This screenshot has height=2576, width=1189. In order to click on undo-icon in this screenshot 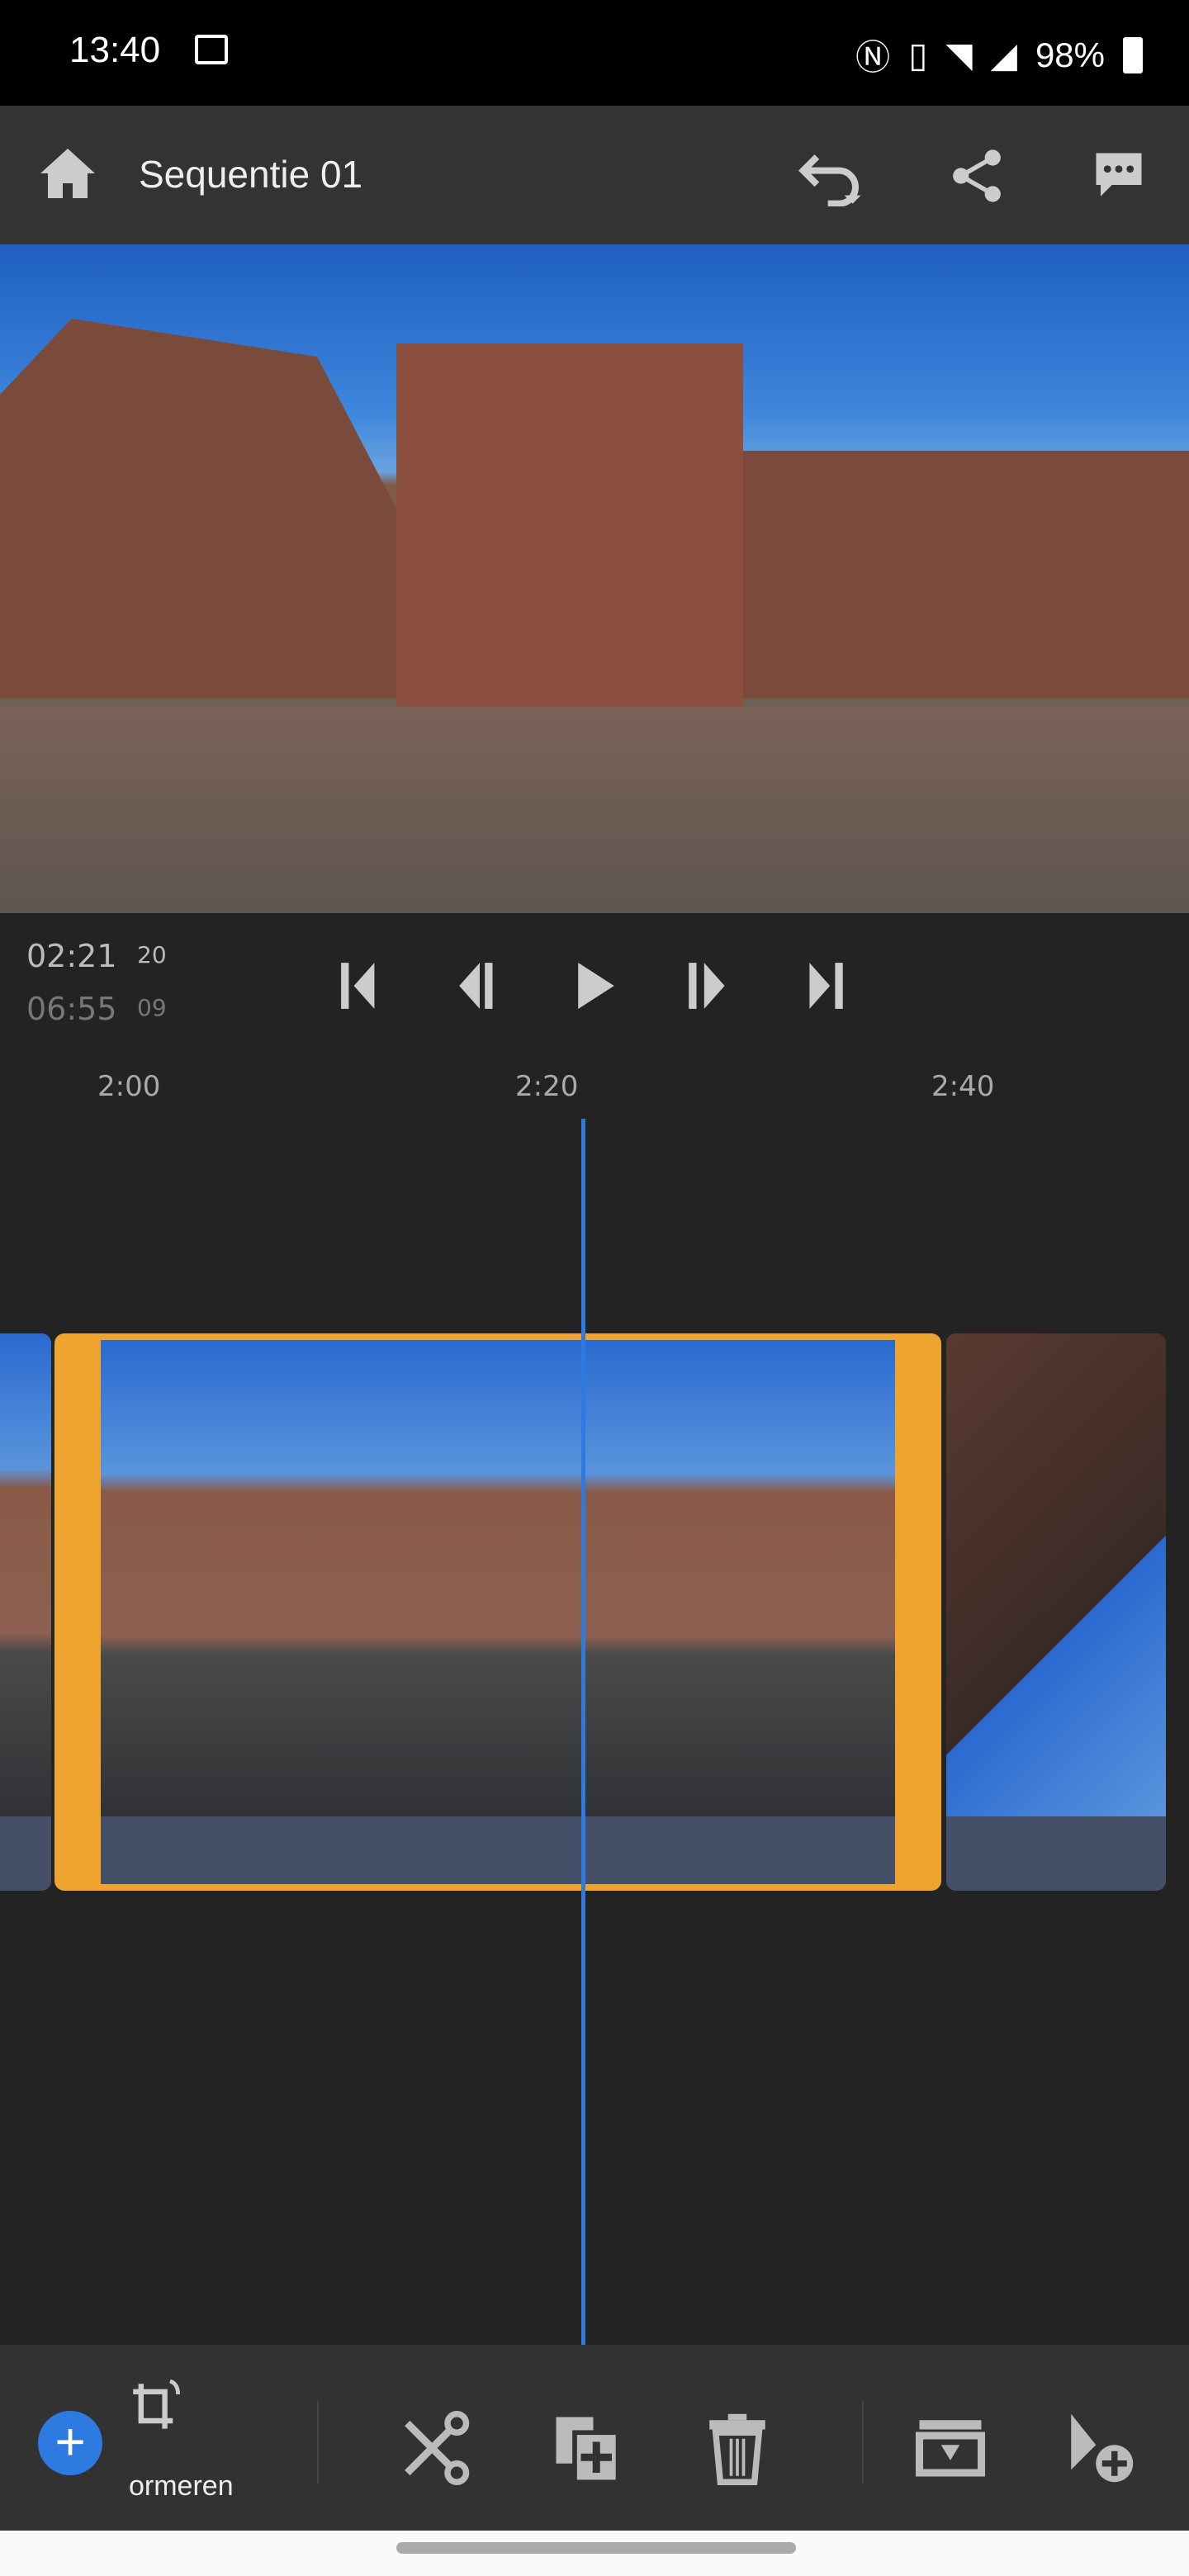, I will do `click(831, 177)`.